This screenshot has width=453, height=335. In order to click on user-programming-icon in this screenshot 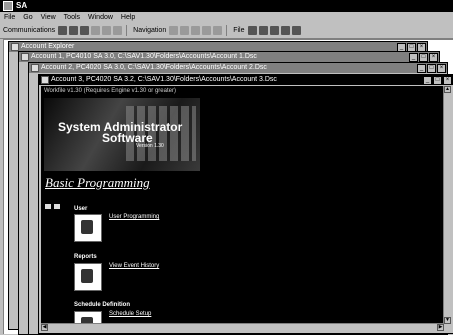, I will do `click(88, 228)`.